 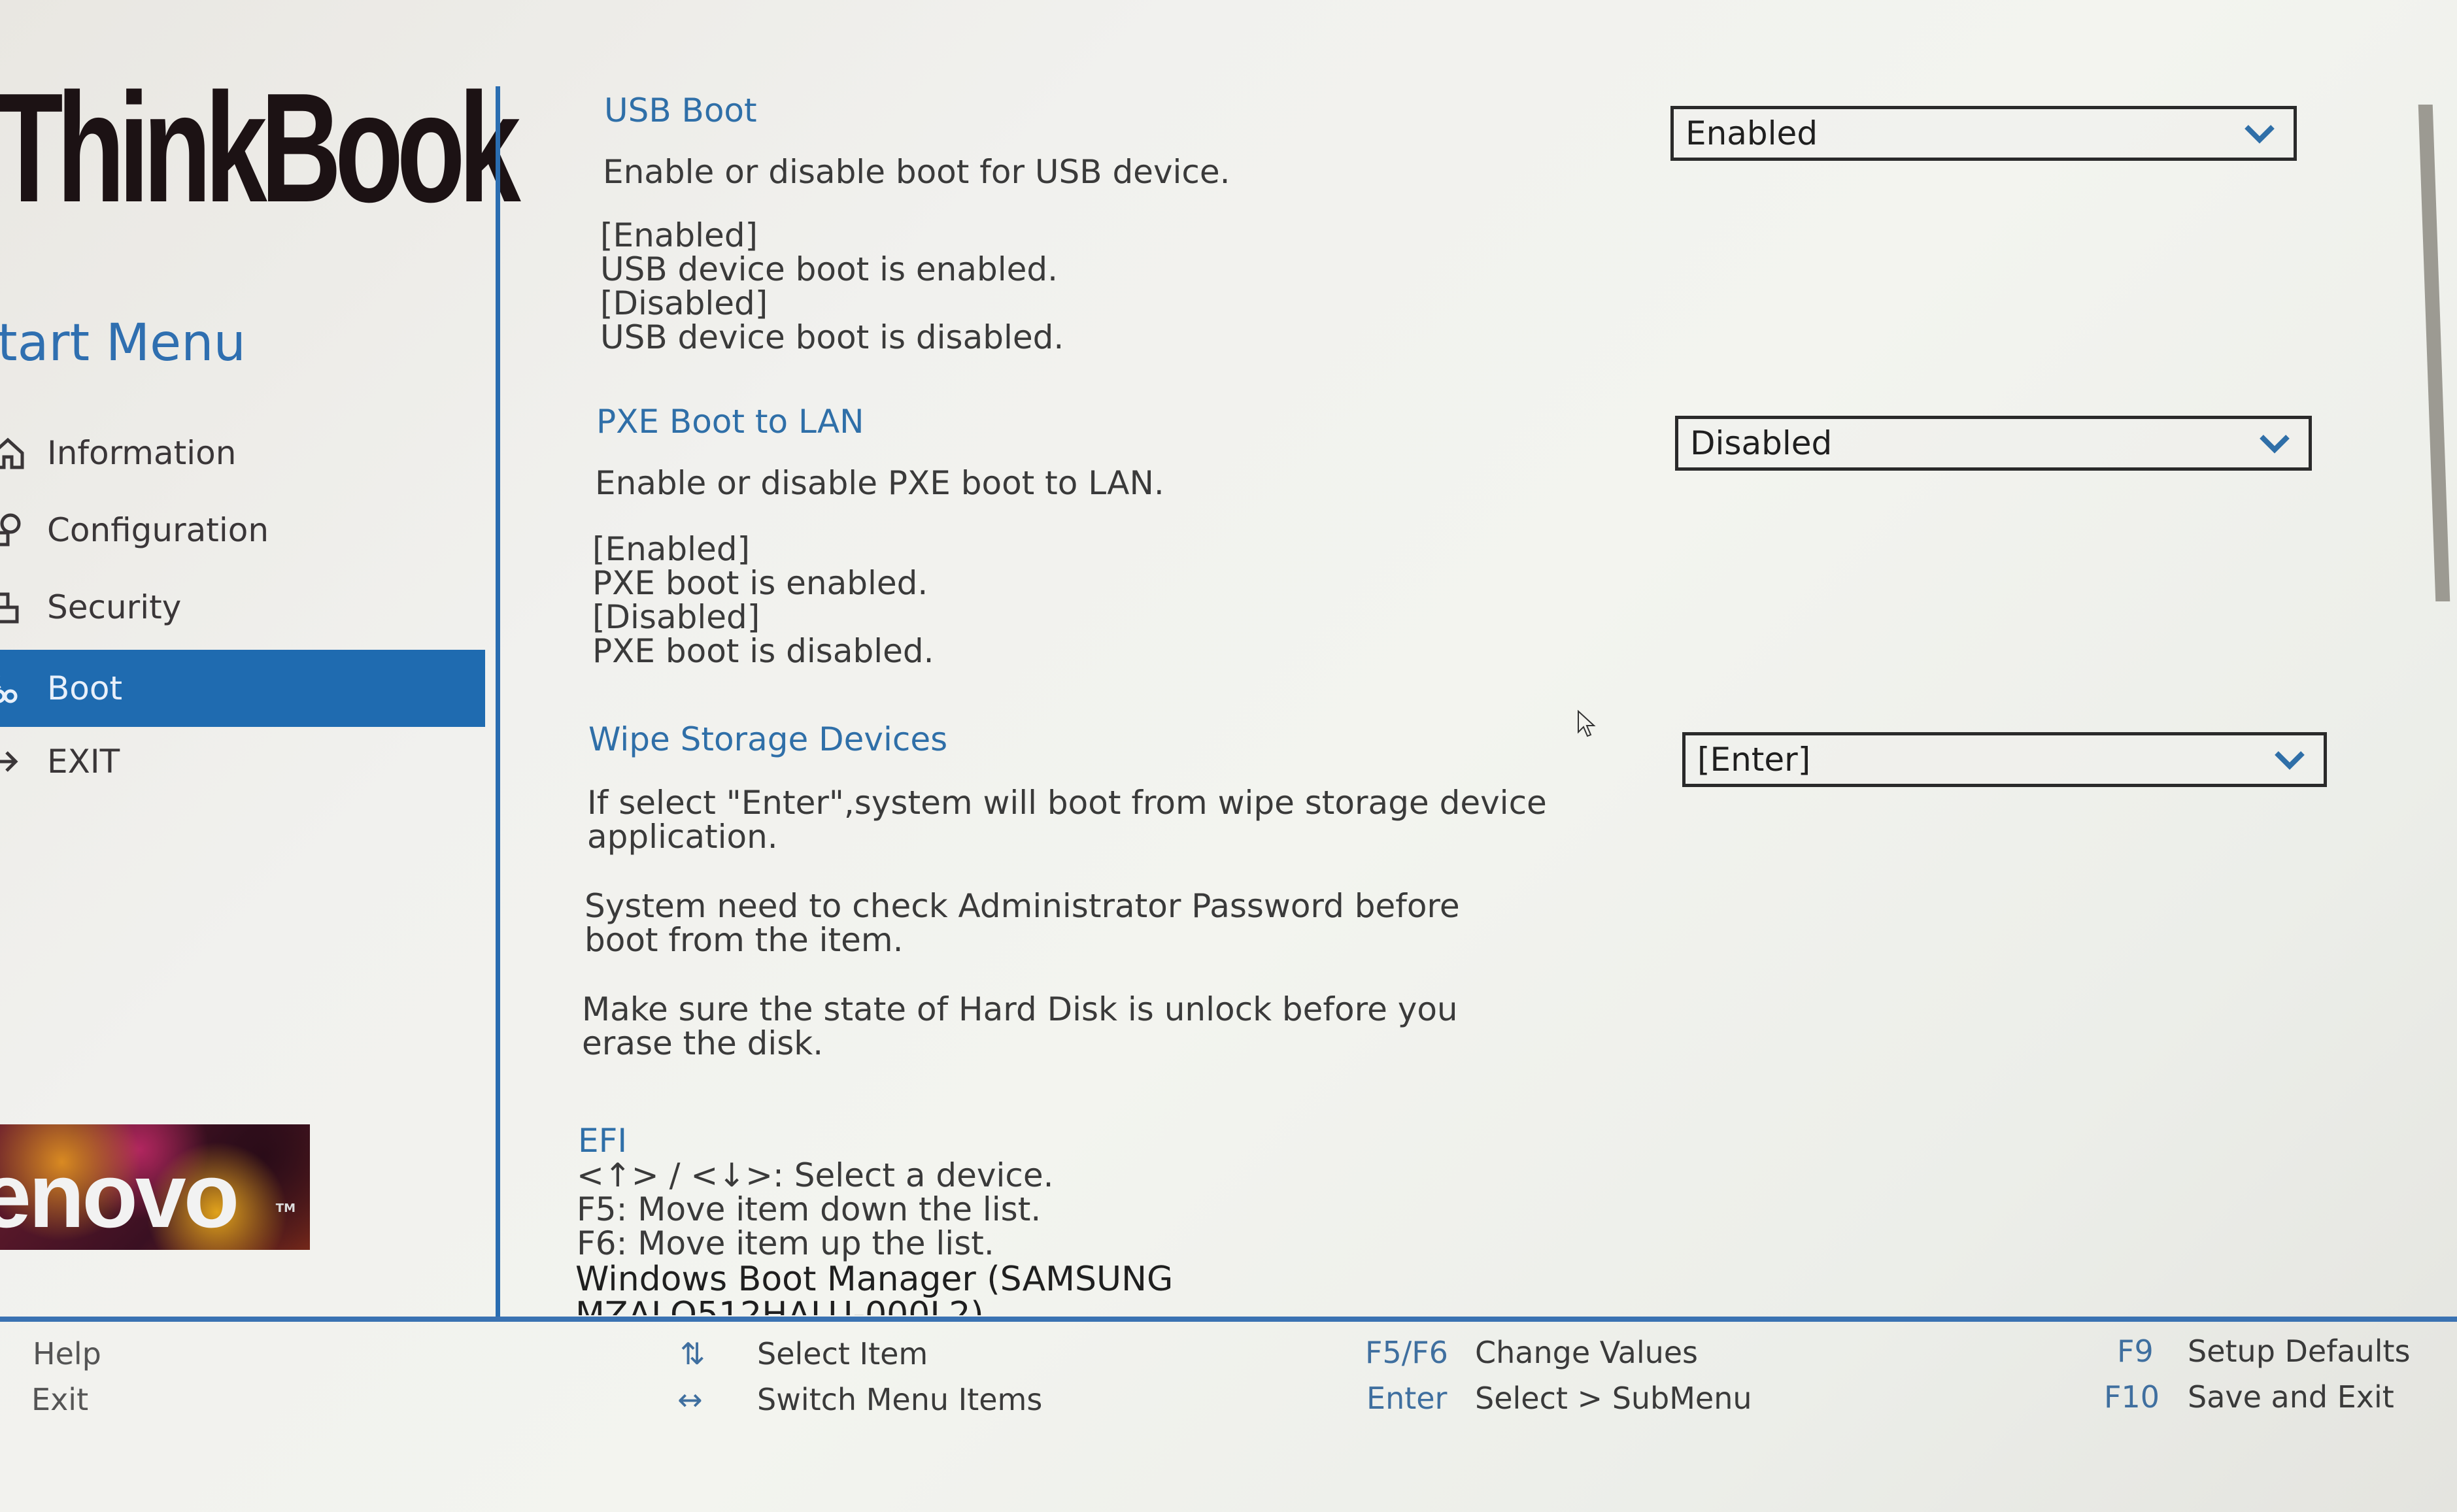 I want to click on footer-exit: Exit, so click(x=59, y=1399).